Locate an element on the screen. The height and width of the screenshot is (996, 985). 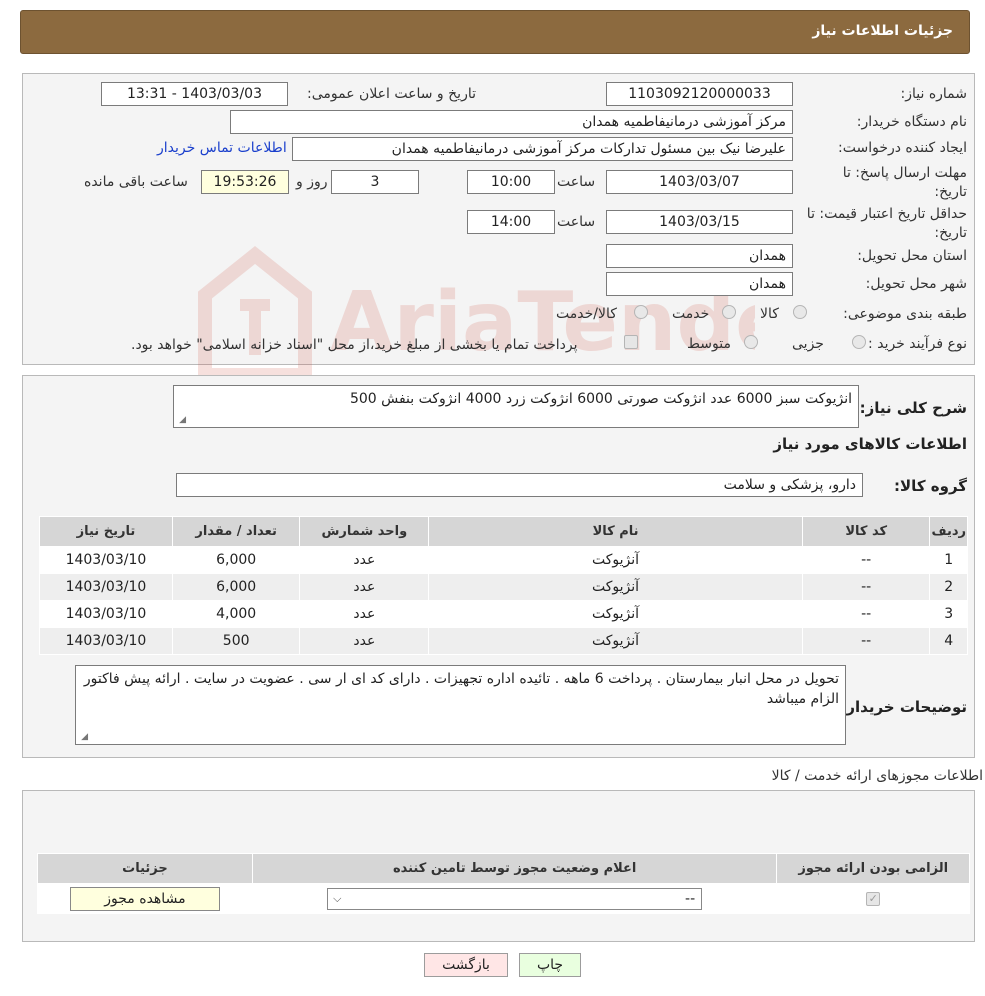
category-label: طبقه بندی موضوعی: is located at coordinates (905, 314).